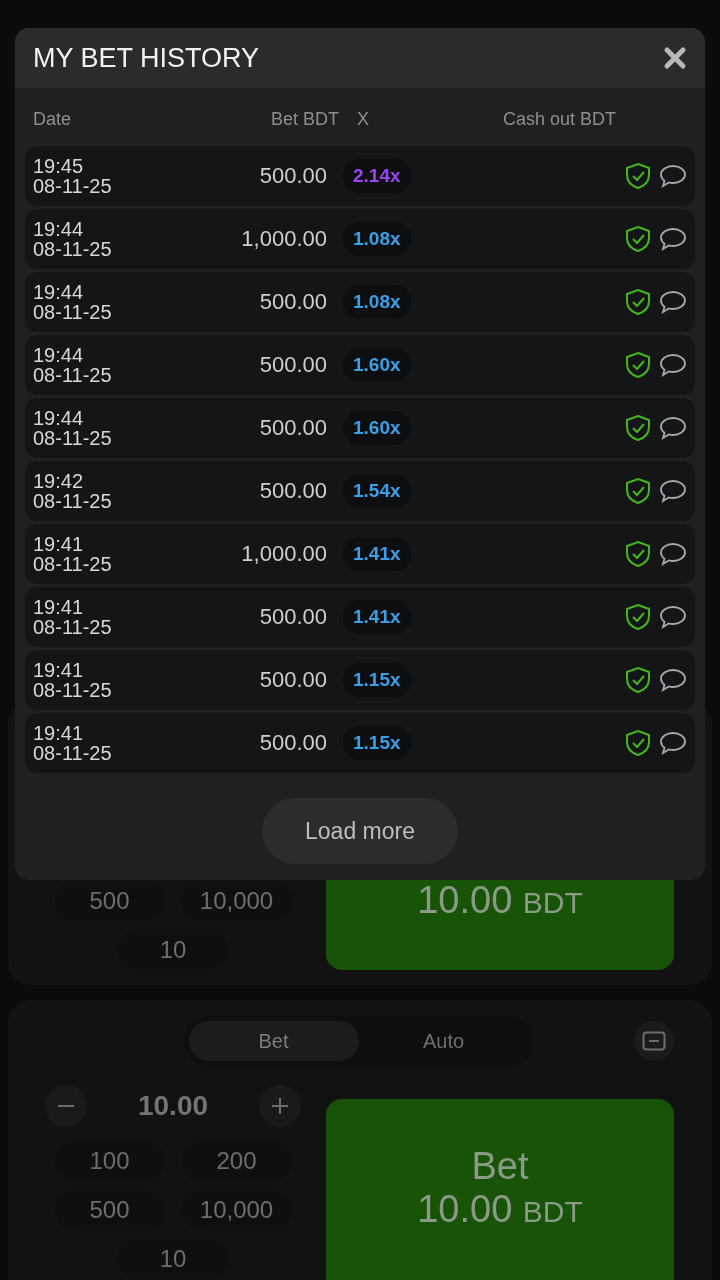 This screenshot has height=1280, width=720. Describe the element at coordinates (377, 491) in the screenshot. I see `multiplier-badge: 1.54x` at that location.